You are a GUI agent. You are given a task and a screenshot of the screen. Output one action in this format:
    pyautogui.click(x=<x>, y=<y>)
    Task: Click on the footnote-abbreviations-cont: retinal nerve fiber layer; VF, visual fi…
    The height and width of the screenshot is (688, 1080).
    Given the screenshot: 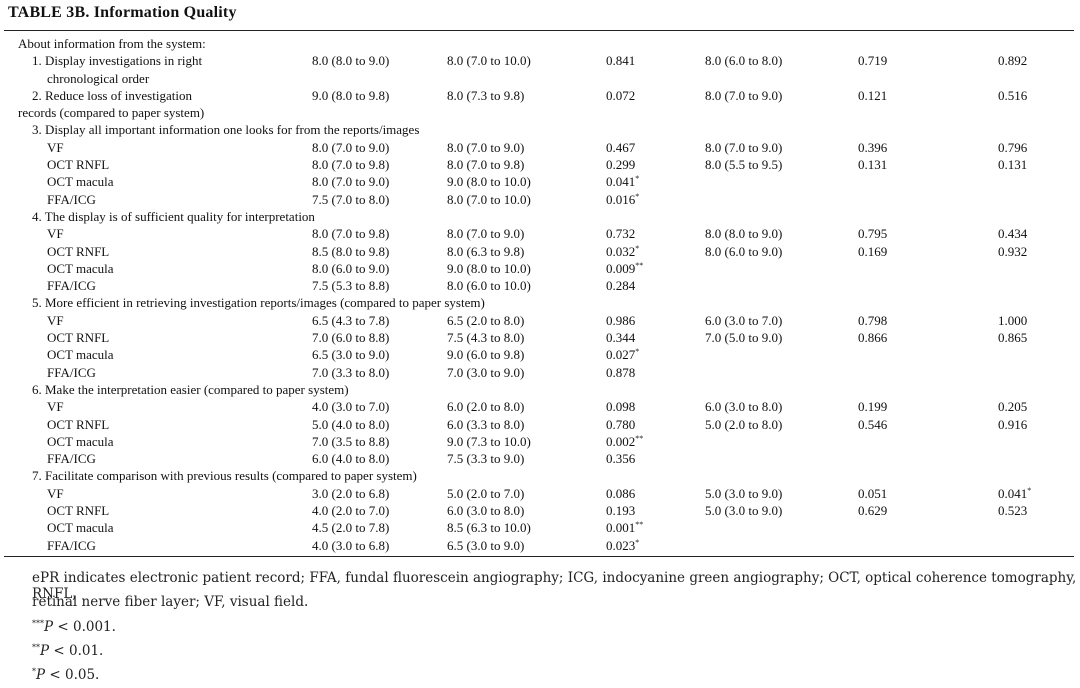 What is the action you would take?
    pyautogui.click(x=170, y=602)
    